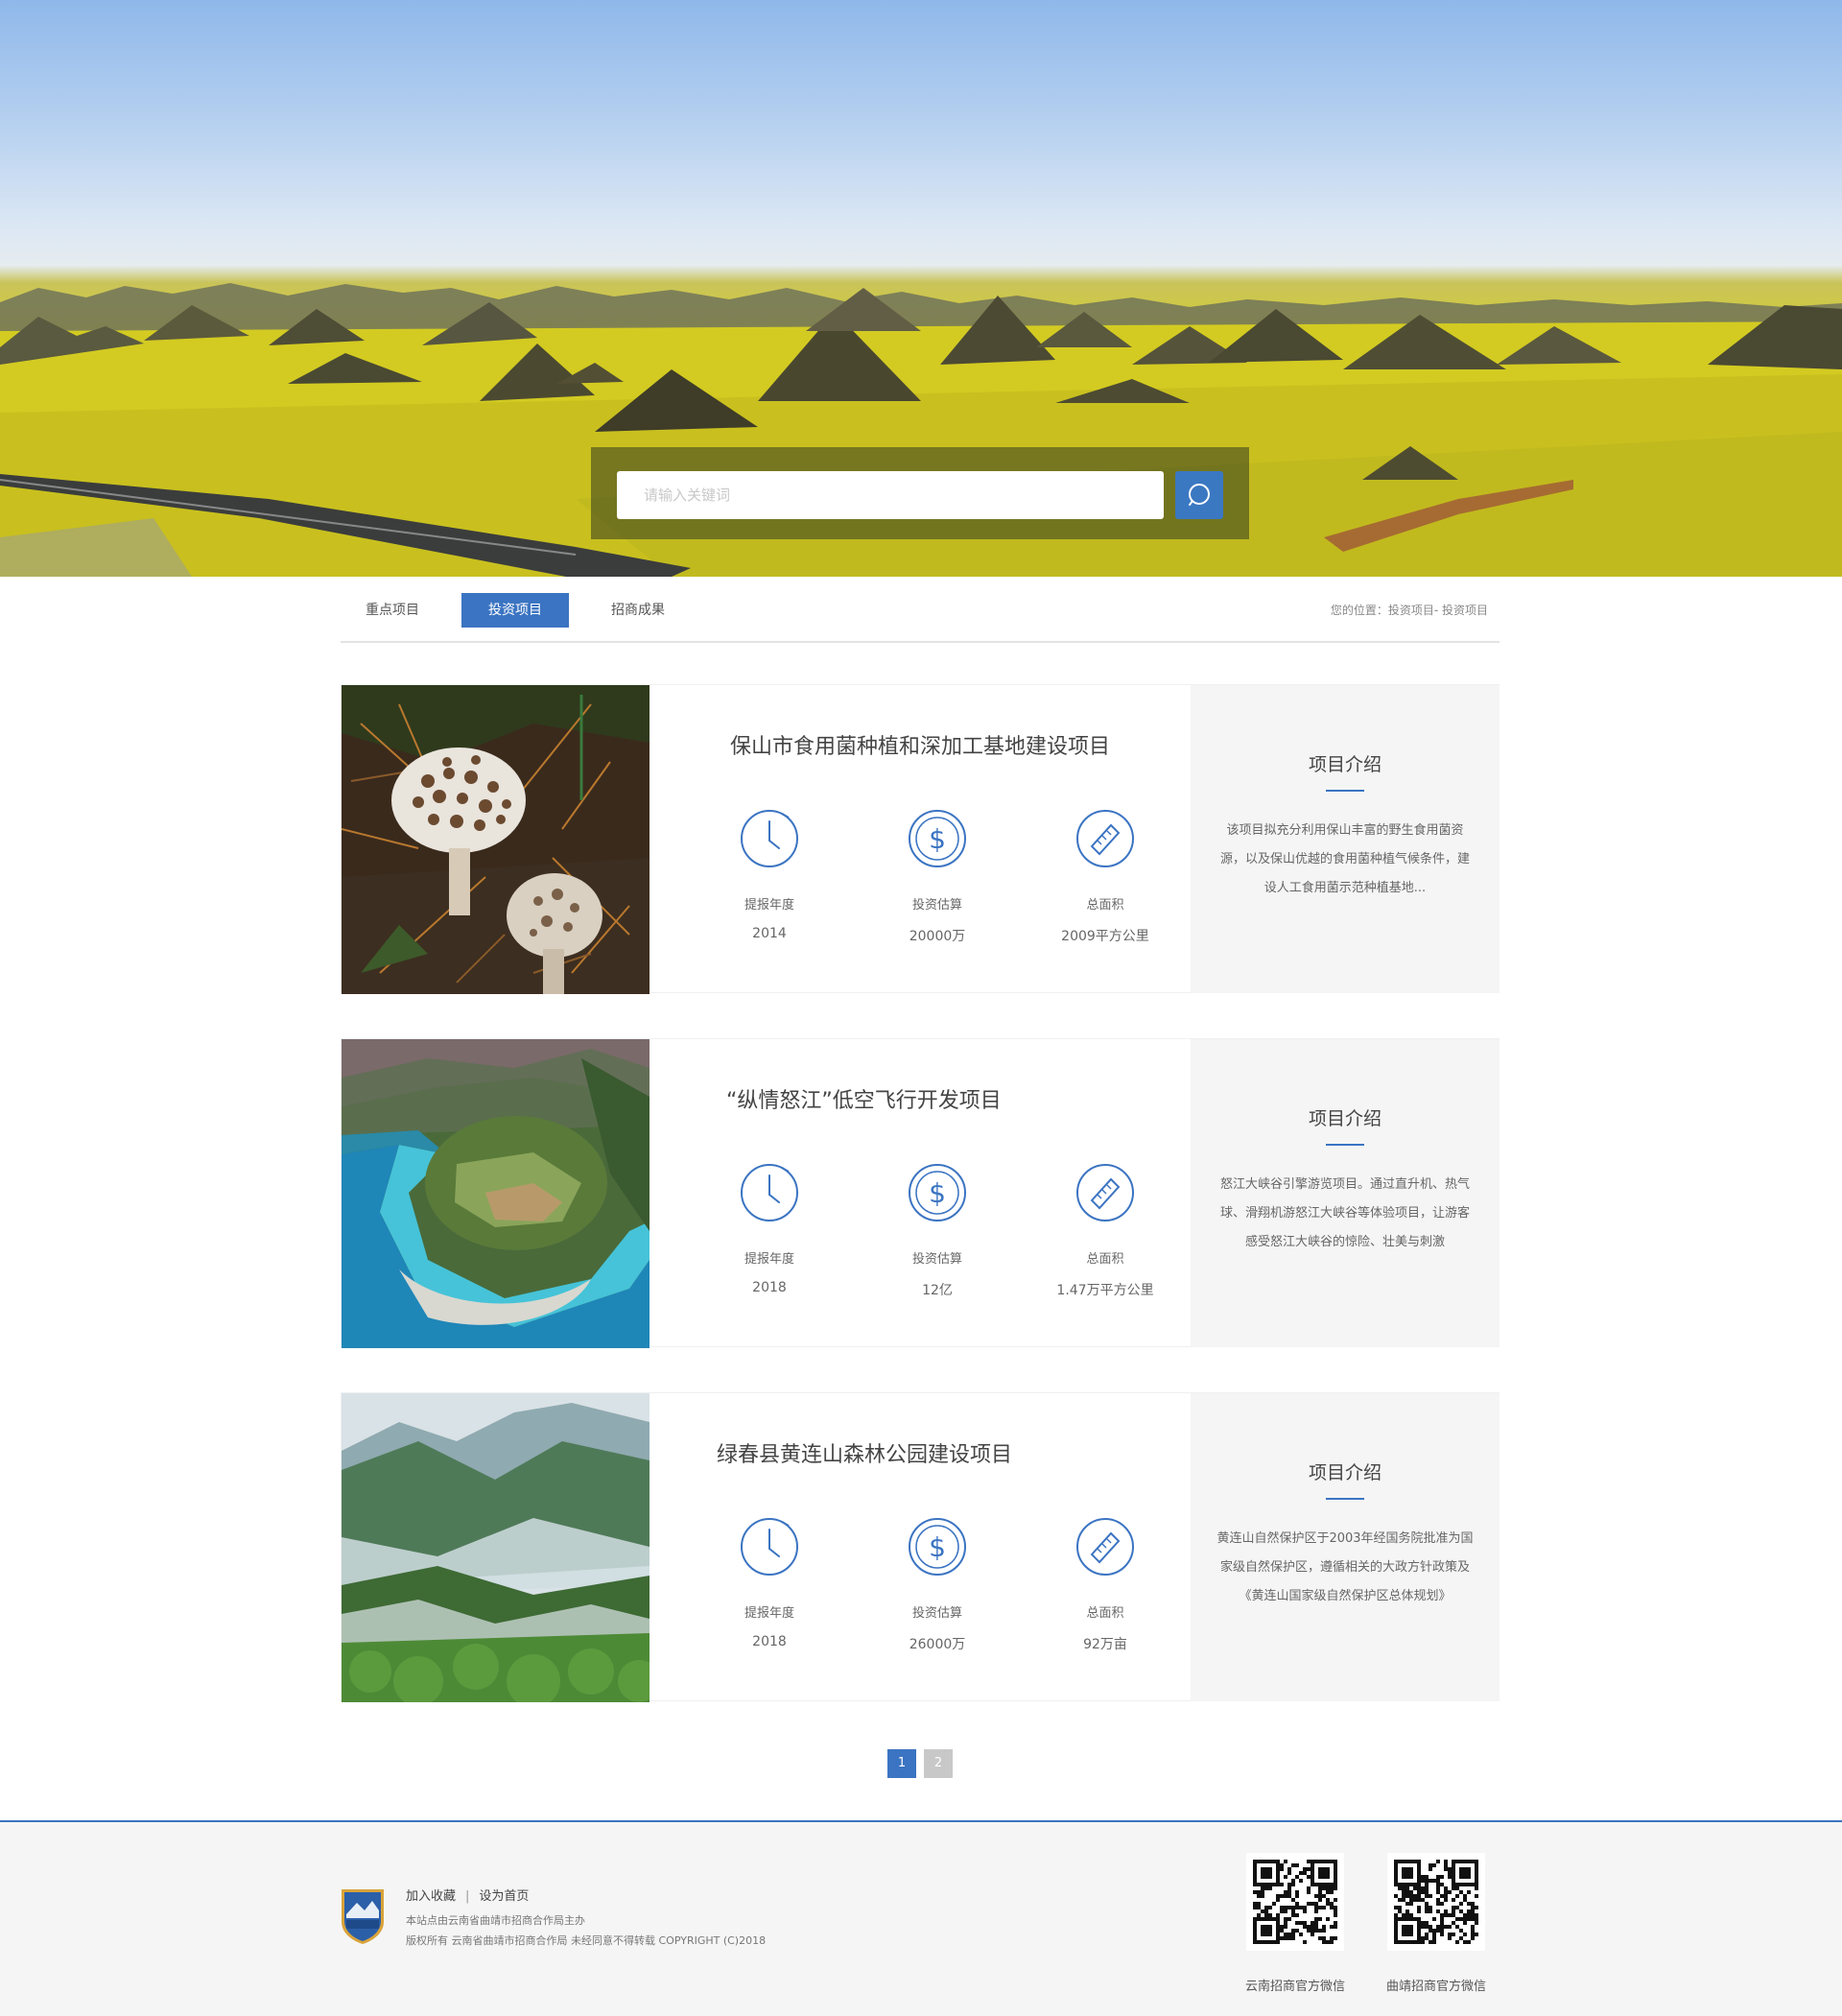 This screenshot has height=2016, width=1842. I want to click on stat-area: 总面积 92万亩, so click(1105, 1584).